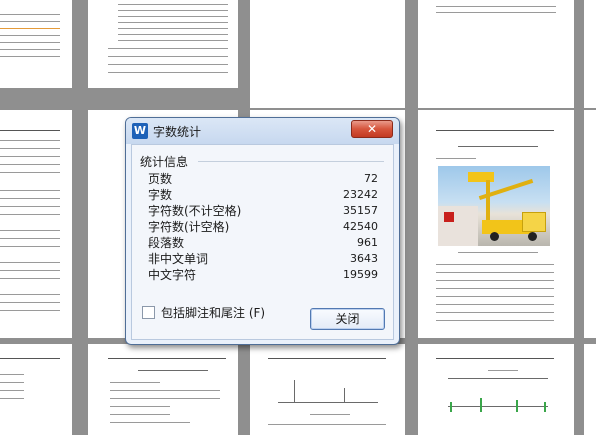 The width and height of the screenshot is (596, 435). Describe the element at coordinates (166, 243) in the screenshot. I see `stat-label: 段落数` at that location.